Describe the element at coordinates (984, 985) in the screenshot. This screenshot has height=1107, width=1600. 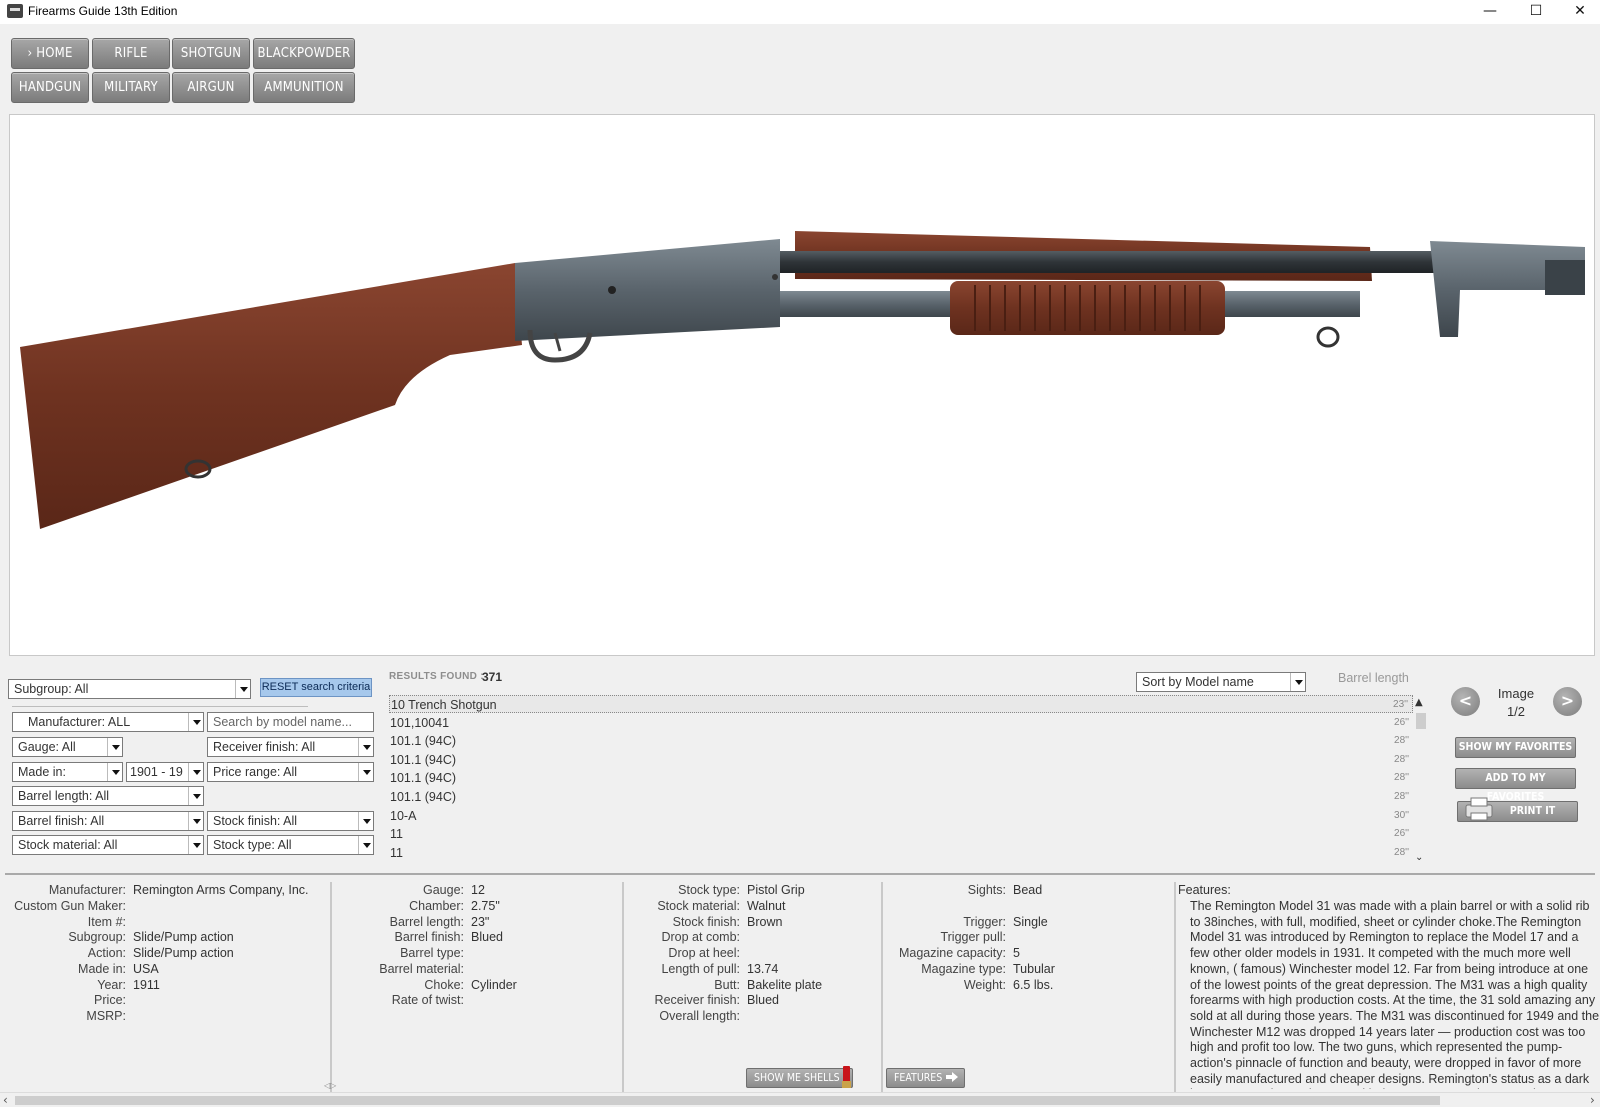
I see `detail-label: Weight:` at that location.